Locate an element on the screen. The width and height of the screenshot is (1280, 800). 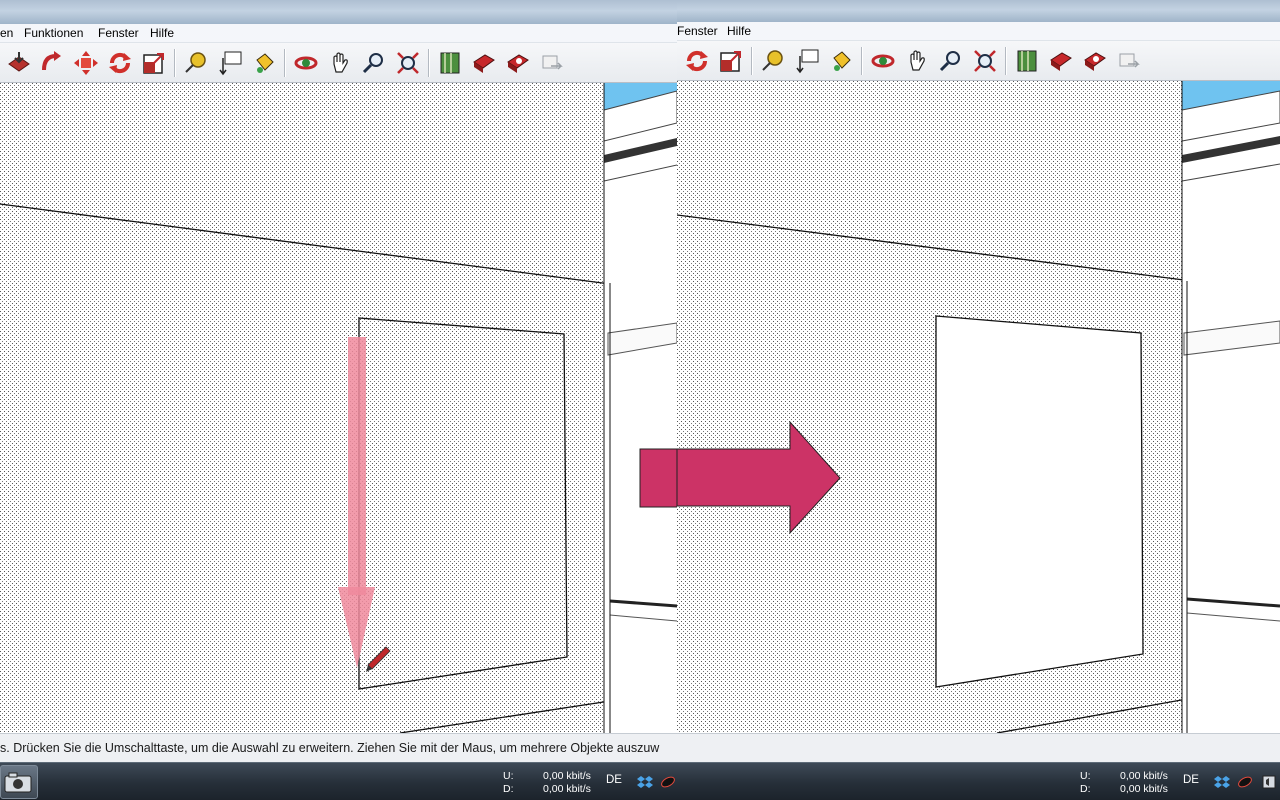
tray-volume-icon is located at coordinates (1269, 782).